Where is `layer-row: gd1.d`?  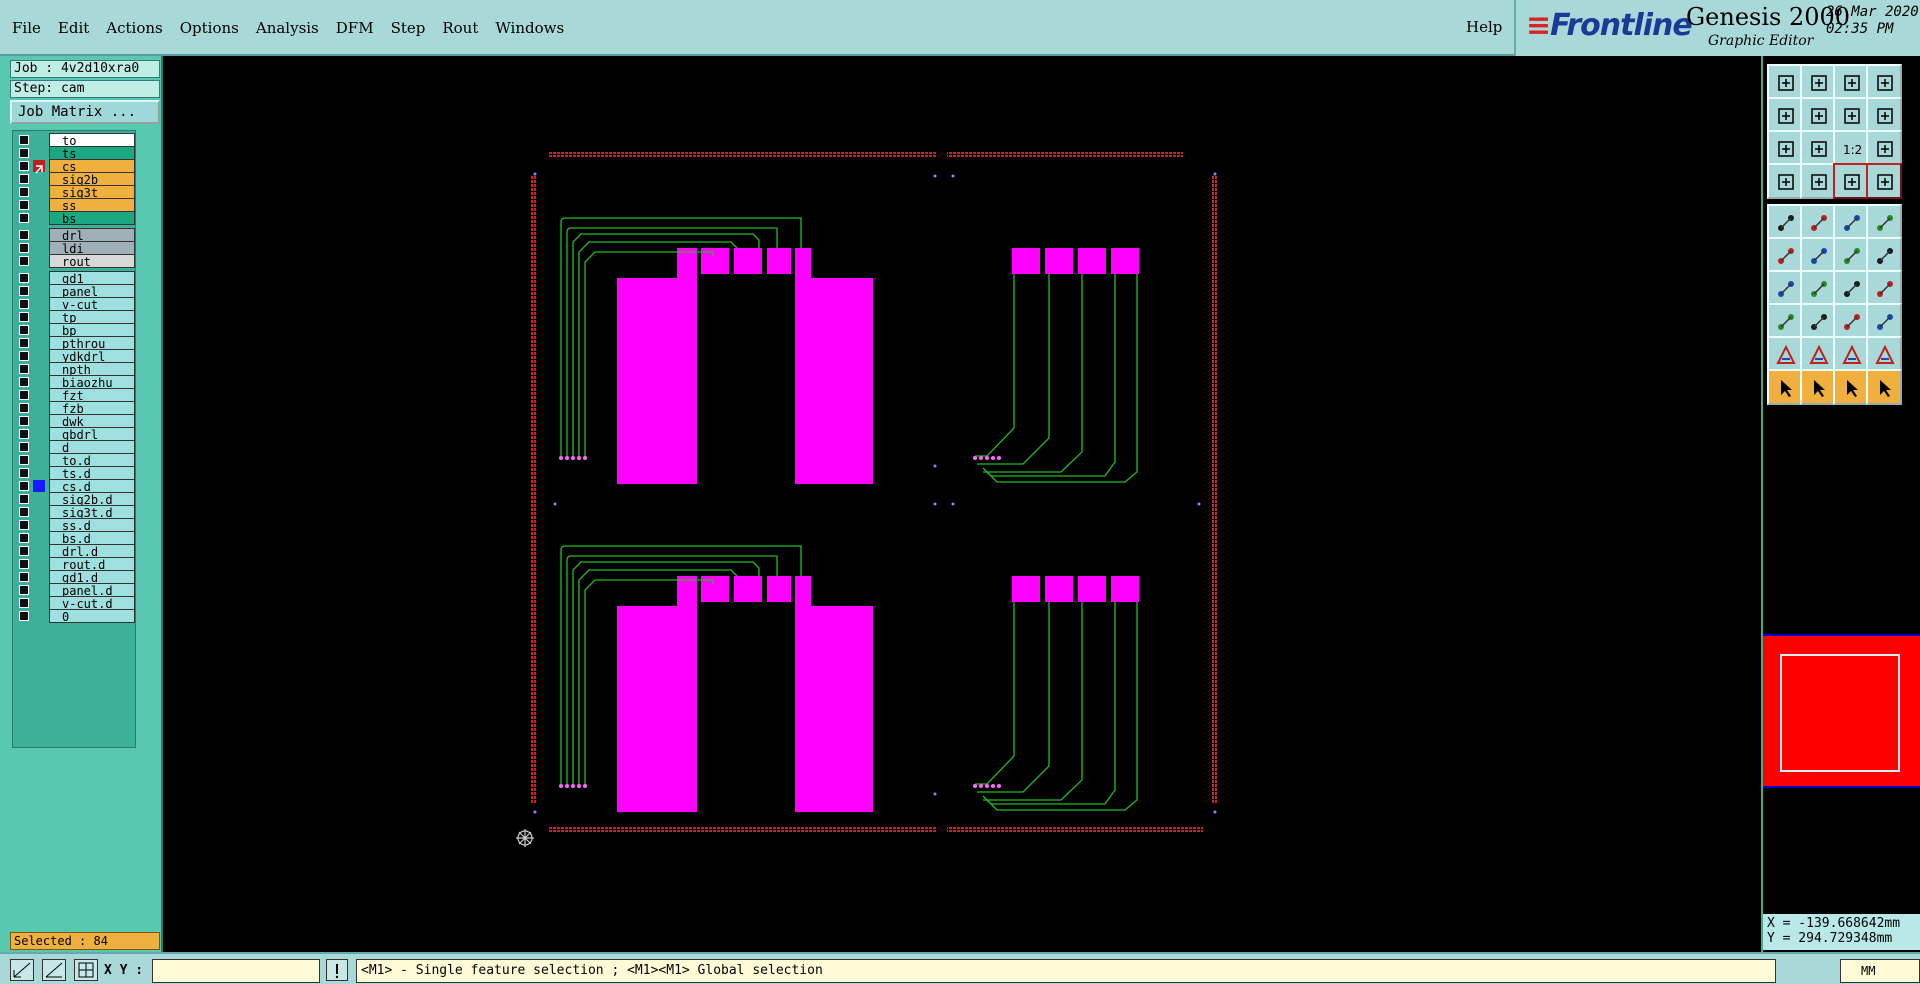 layer-row: gd1.d is located at coordinates (75, 577).